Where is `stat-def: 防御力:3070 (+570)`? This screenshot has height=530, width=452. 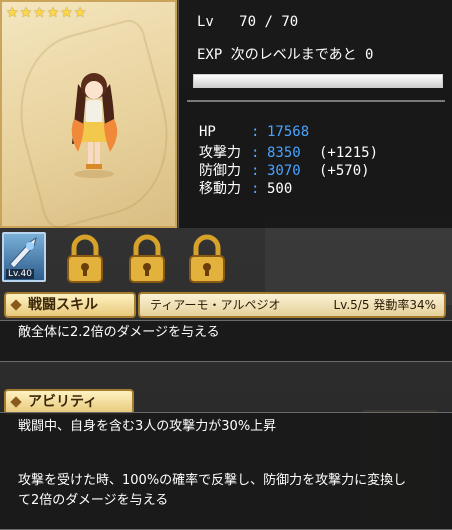 stat-def: 防御力:3070 (+570) is located at coordinates (284, 170).